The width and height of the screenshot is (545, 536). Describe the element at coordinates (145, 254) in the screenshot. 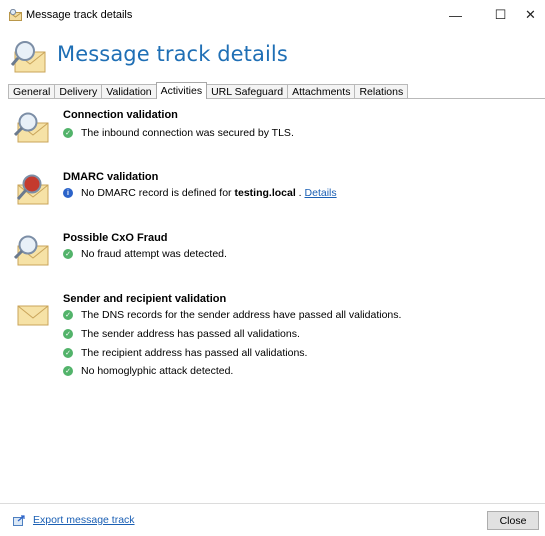

I see `list-item: ✓ No fraud attempt was detected.` at that location.